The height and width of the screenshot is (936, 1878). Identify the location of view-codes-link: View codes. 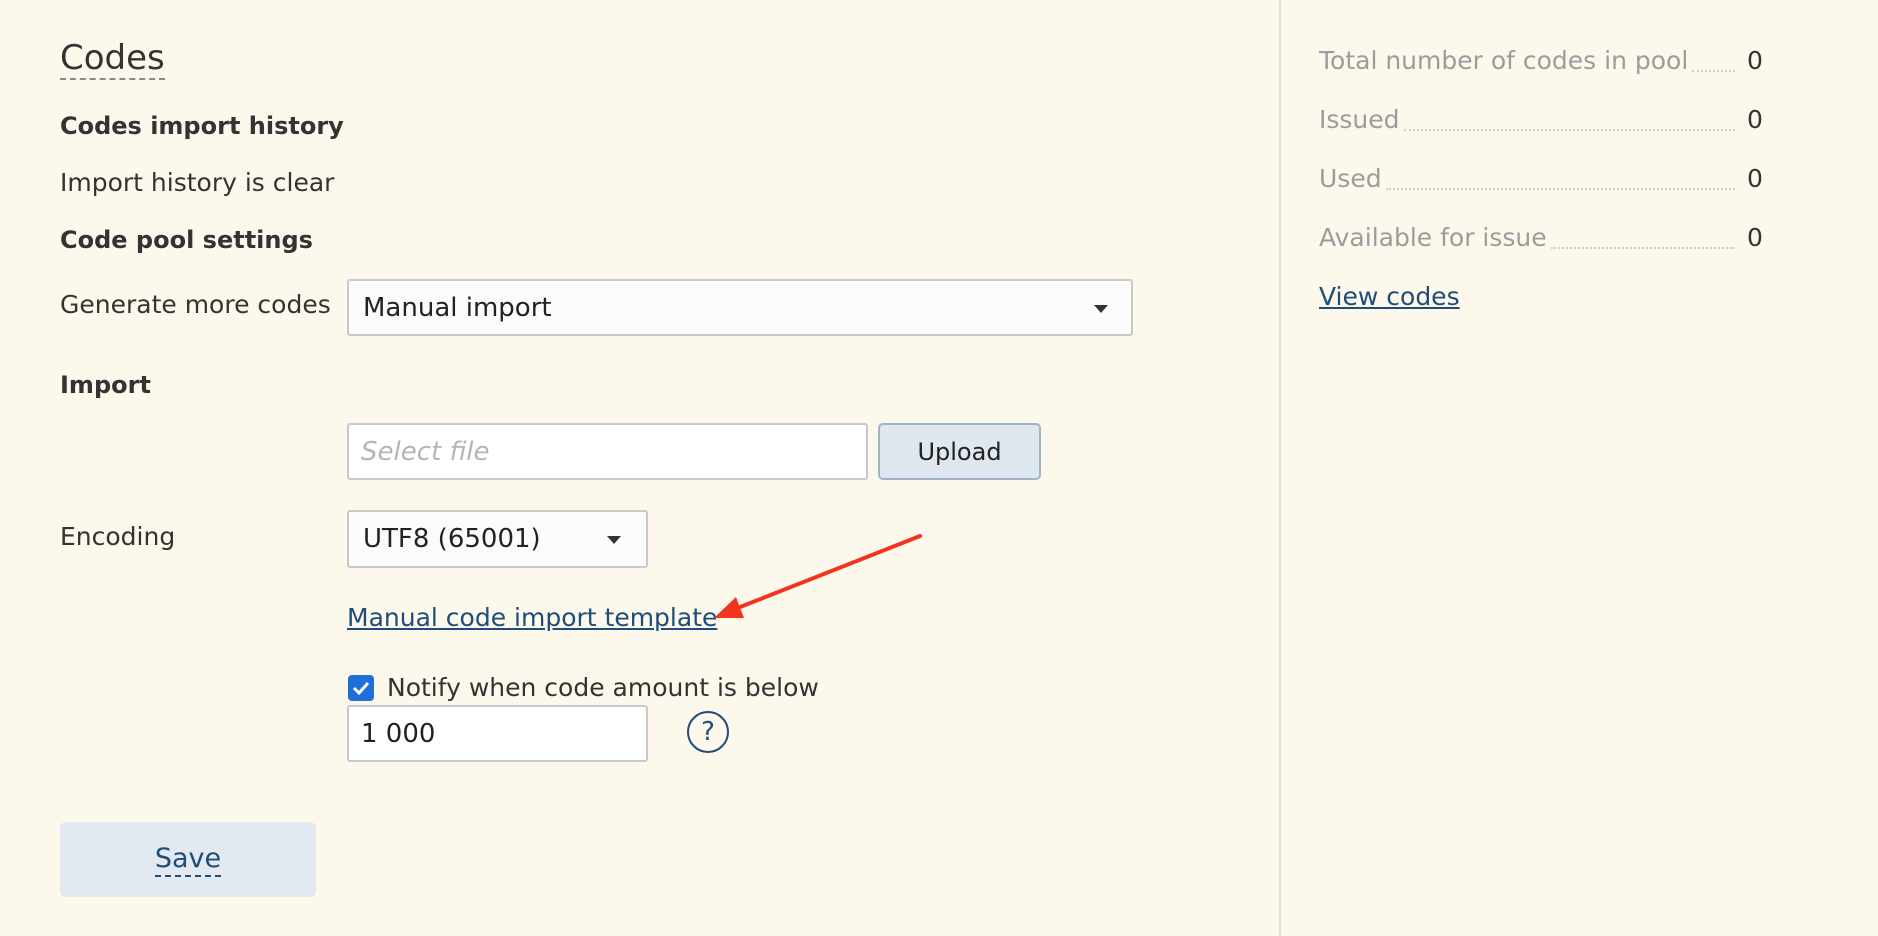
(1389, 297).